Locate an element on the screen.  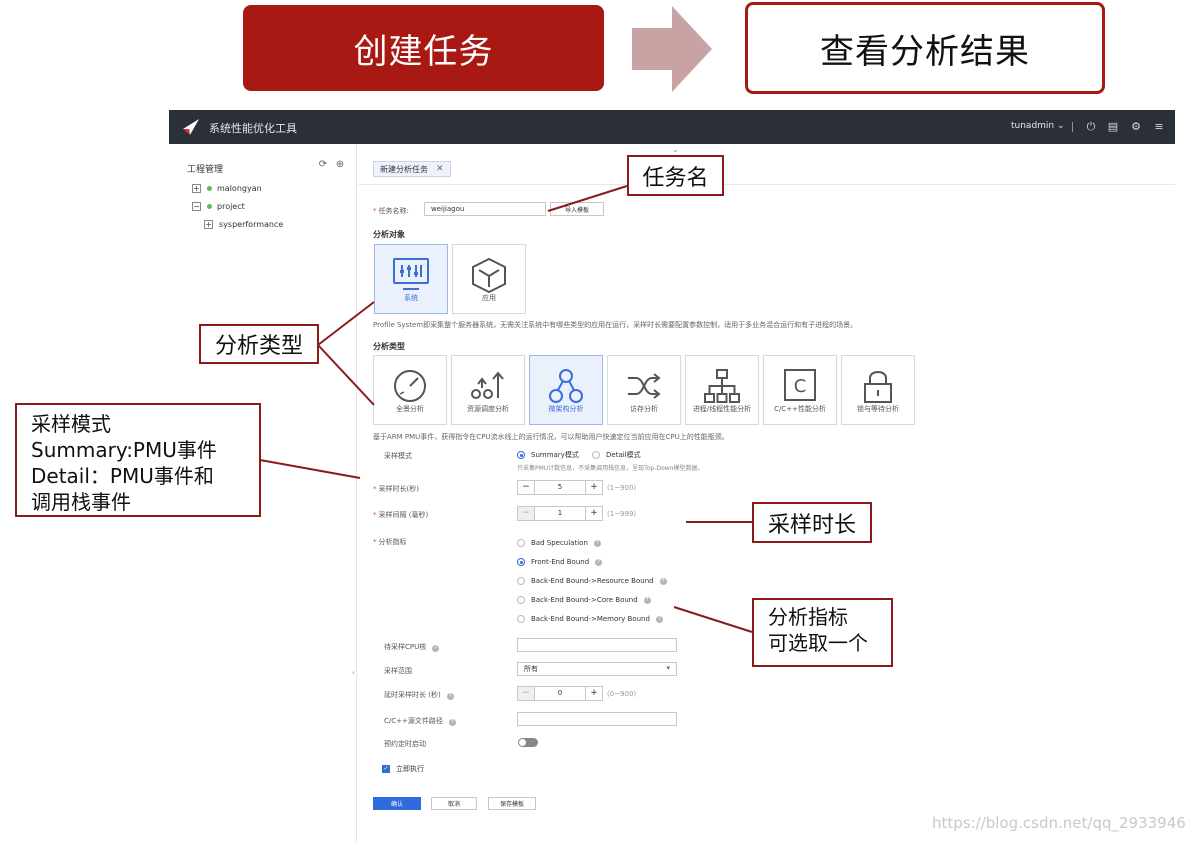
interval-label: * 采样间隔 (毫秒) is located at coordinates (401, 515).